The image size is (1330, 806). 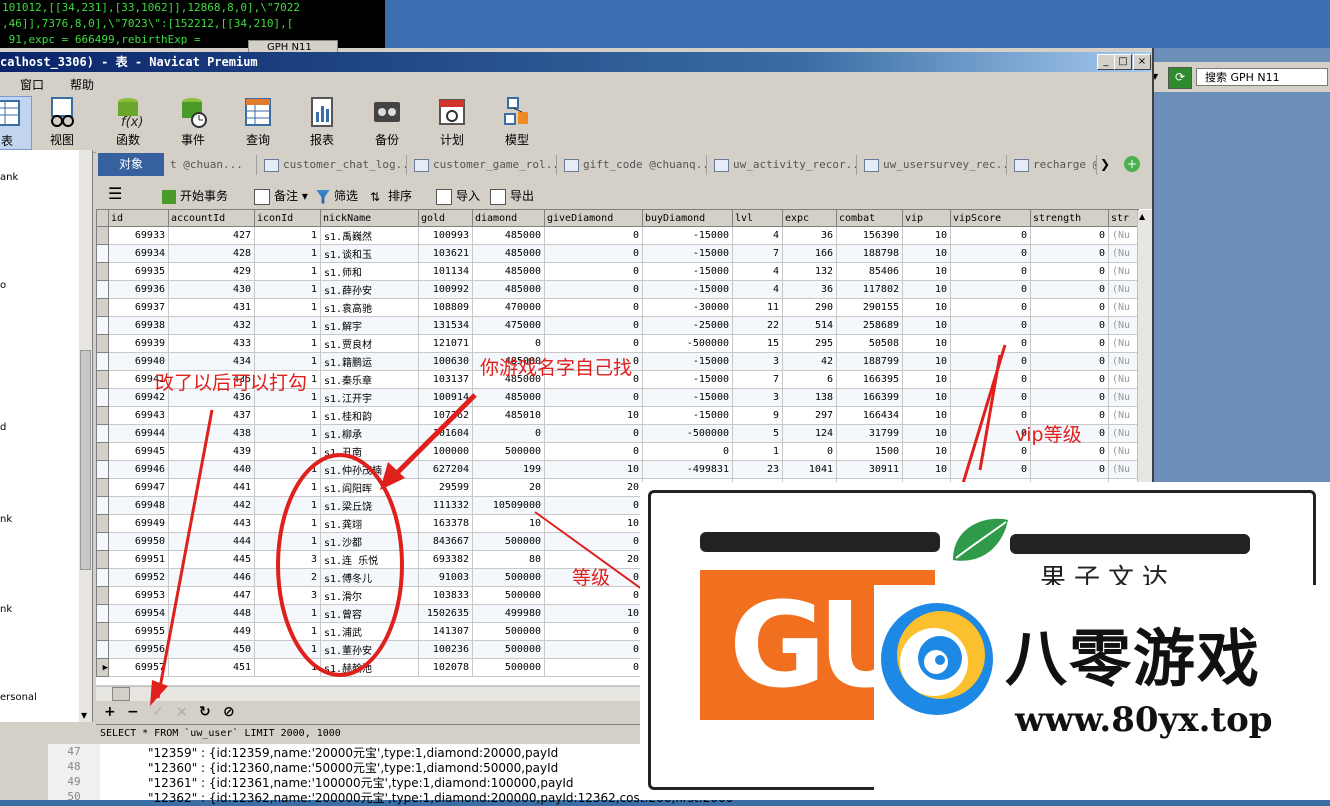 What do you see at coordinates (1144, 720) in the screenshot?
I see `site-url: www.80yx.top` at bounding box center [1144, 720].